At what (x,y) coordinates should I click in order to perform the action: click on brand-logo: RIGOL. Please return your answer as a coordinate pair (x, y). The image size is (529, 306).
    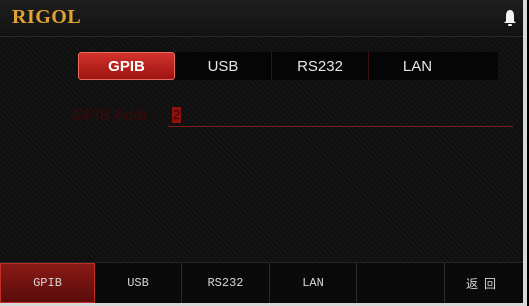
    Looking at the image, I should click on (47, 17).